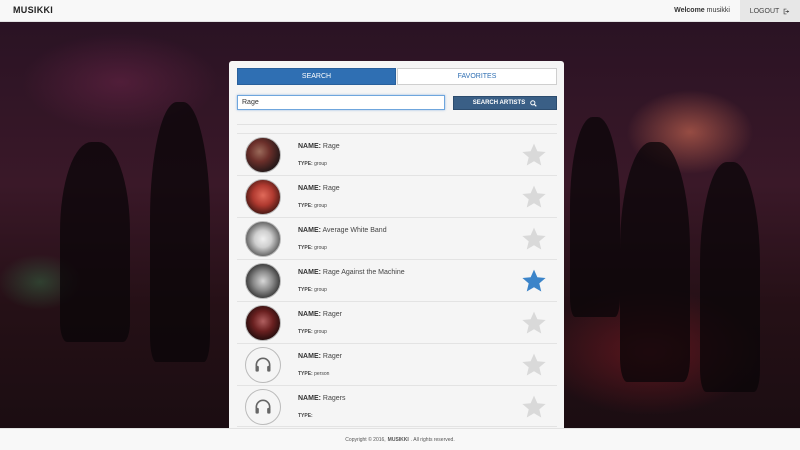 This screenshot has width=800, height=450. What do you see at coordinates (397, 322) in the screenshot?
I see `list-item: NAME: Rager TYPE: group` at bounding box center [397, 322].